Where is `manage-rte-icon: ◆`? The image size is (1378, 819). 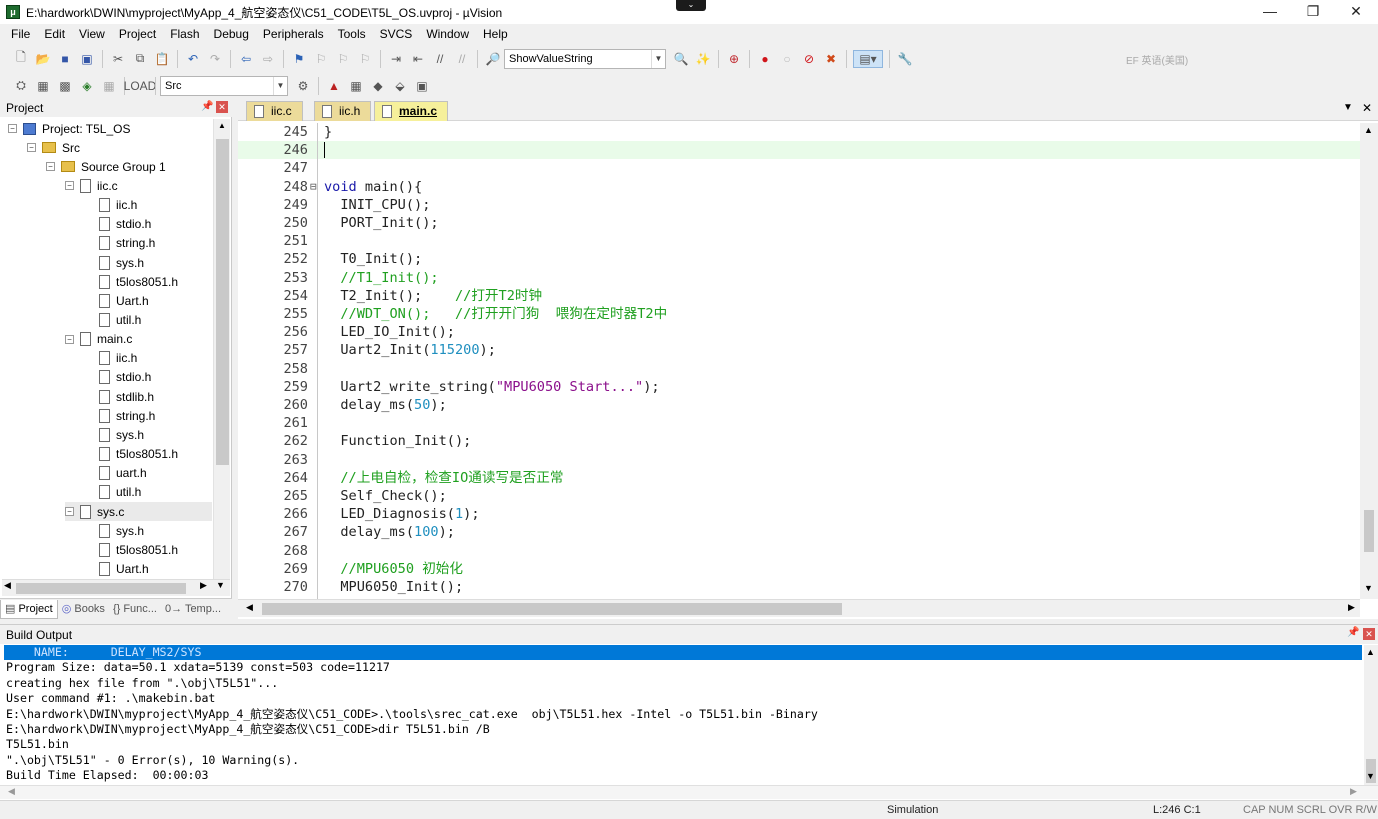
manage-rte-icon: ◆ is located at coordinates (378, 86).